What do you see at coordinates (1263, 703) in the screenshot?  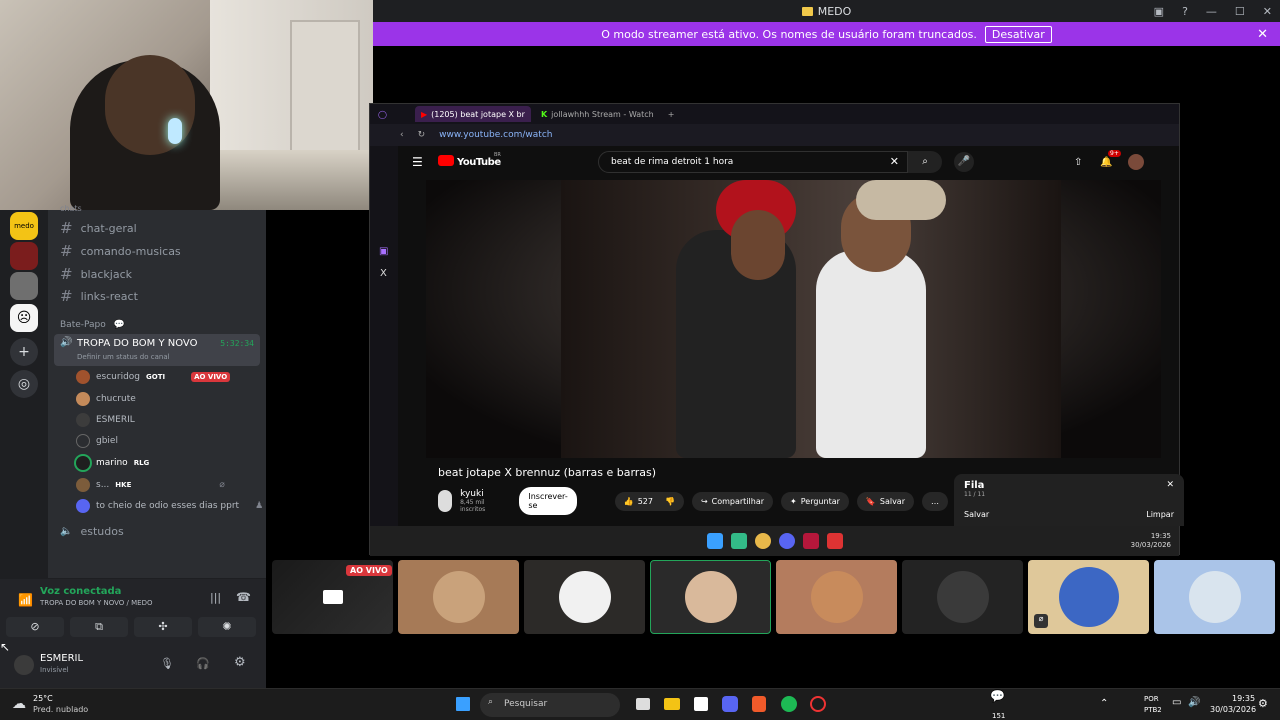 I see `notifications-icon: ⚙` at bounding box center [1263, 703].